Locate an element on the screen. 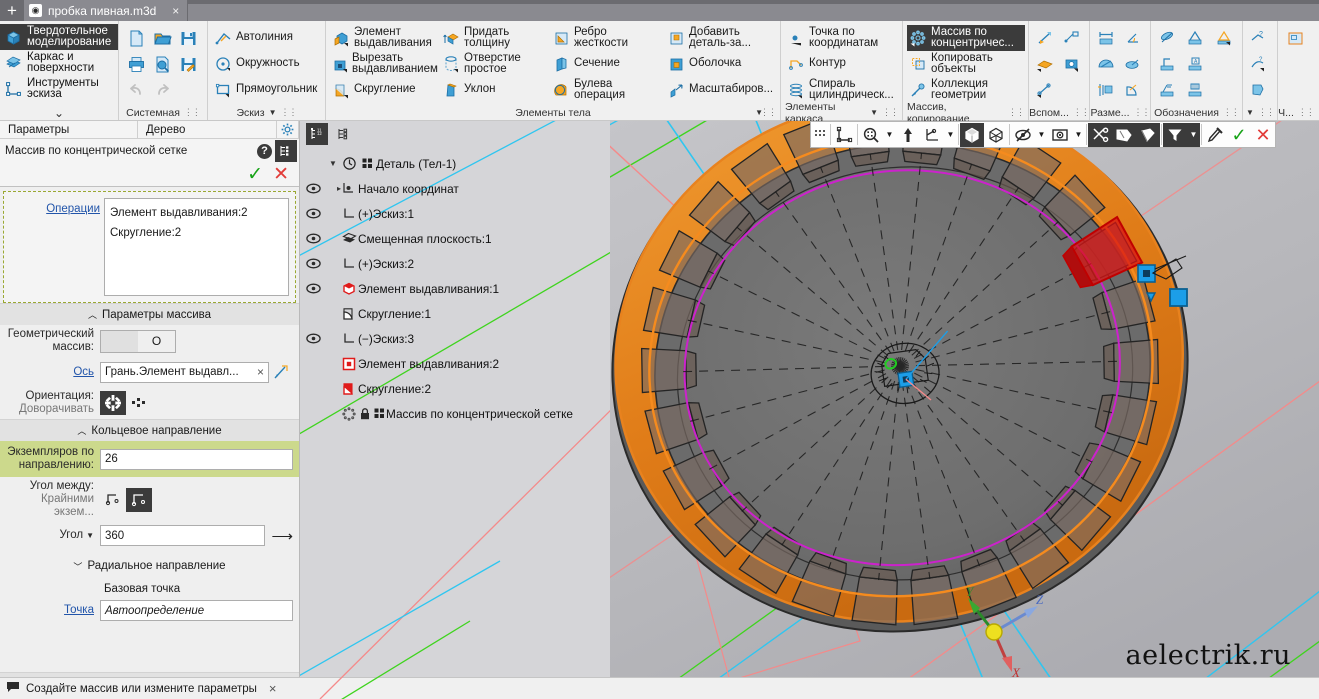 This screenshot has width=1319, height=699. camera-icon is located at coordinates (1060, 135).